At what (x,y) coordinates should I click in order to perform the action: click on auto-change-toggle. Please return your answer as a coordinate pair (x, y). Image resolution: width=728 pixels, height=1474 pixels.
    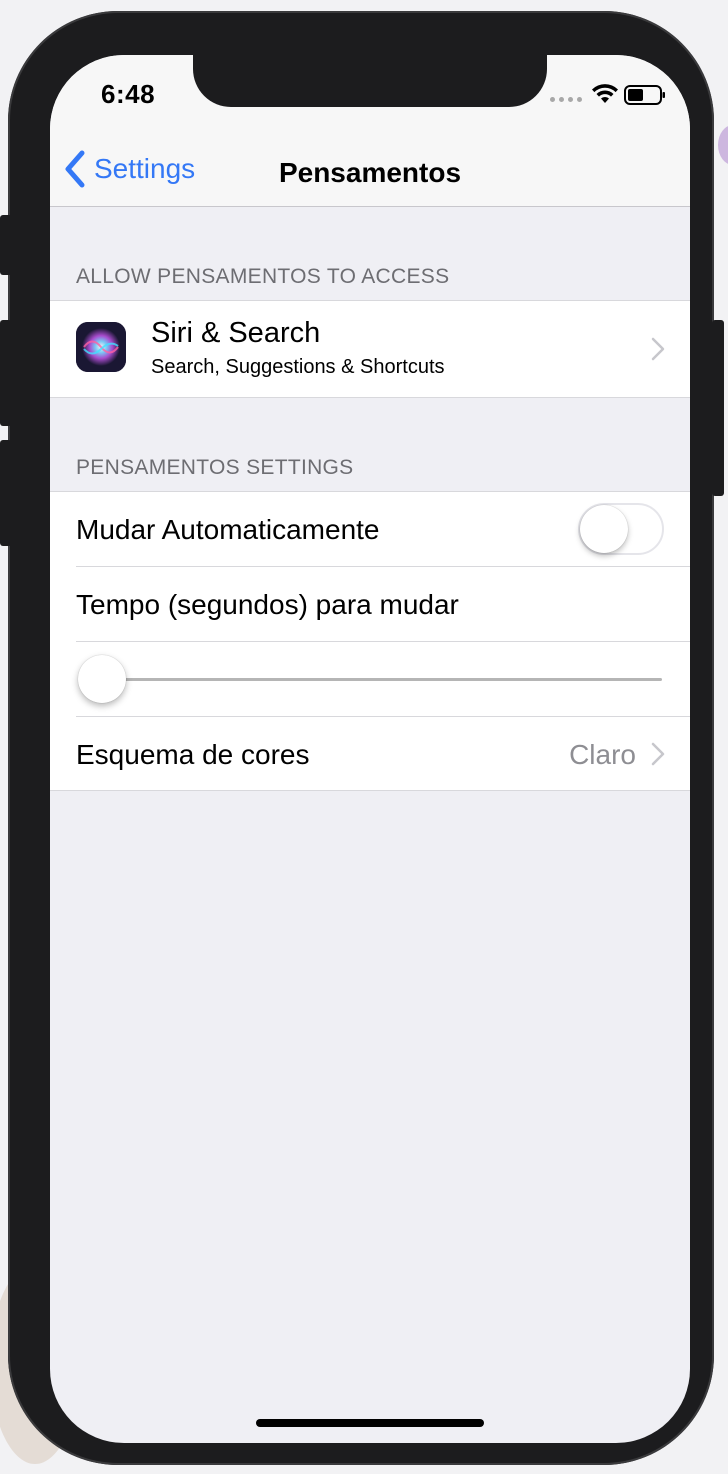
    Looking at the image, I should click on (621, 529).